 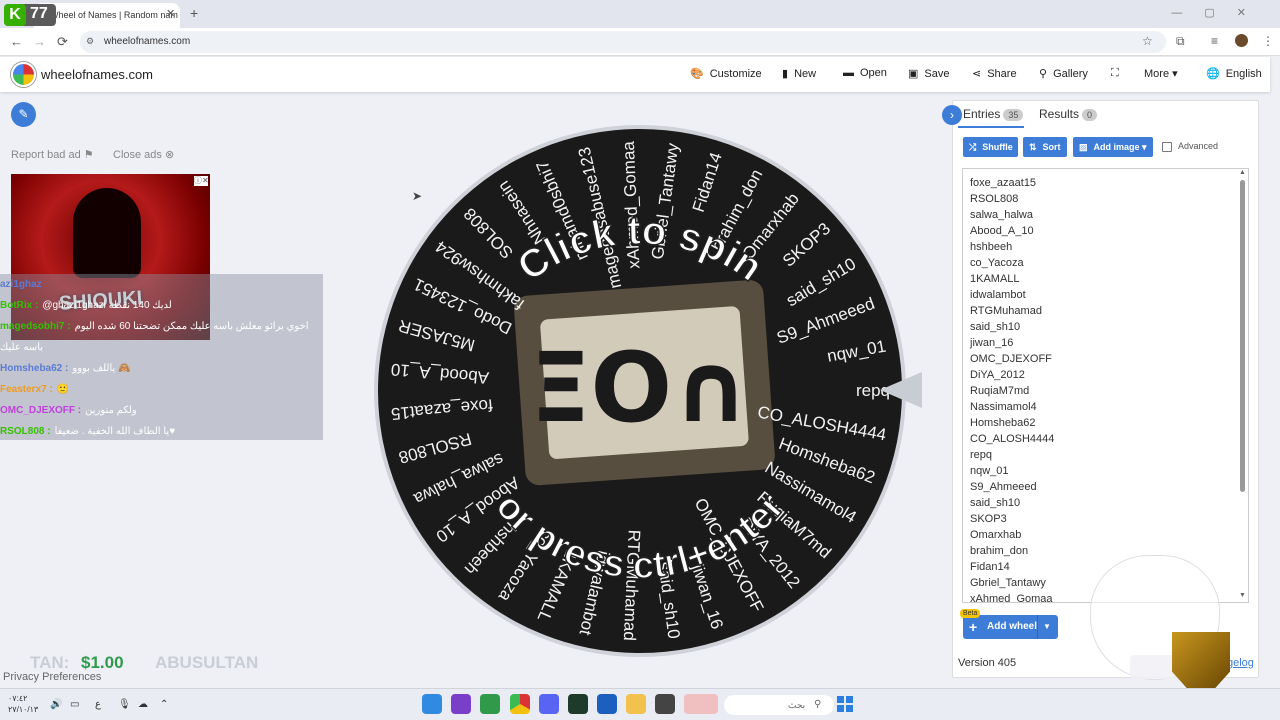 What do you see at coordinates (1167, 147) in the screenshot?
I see `advanced-checkbox` at bounding box center [1167, 147].